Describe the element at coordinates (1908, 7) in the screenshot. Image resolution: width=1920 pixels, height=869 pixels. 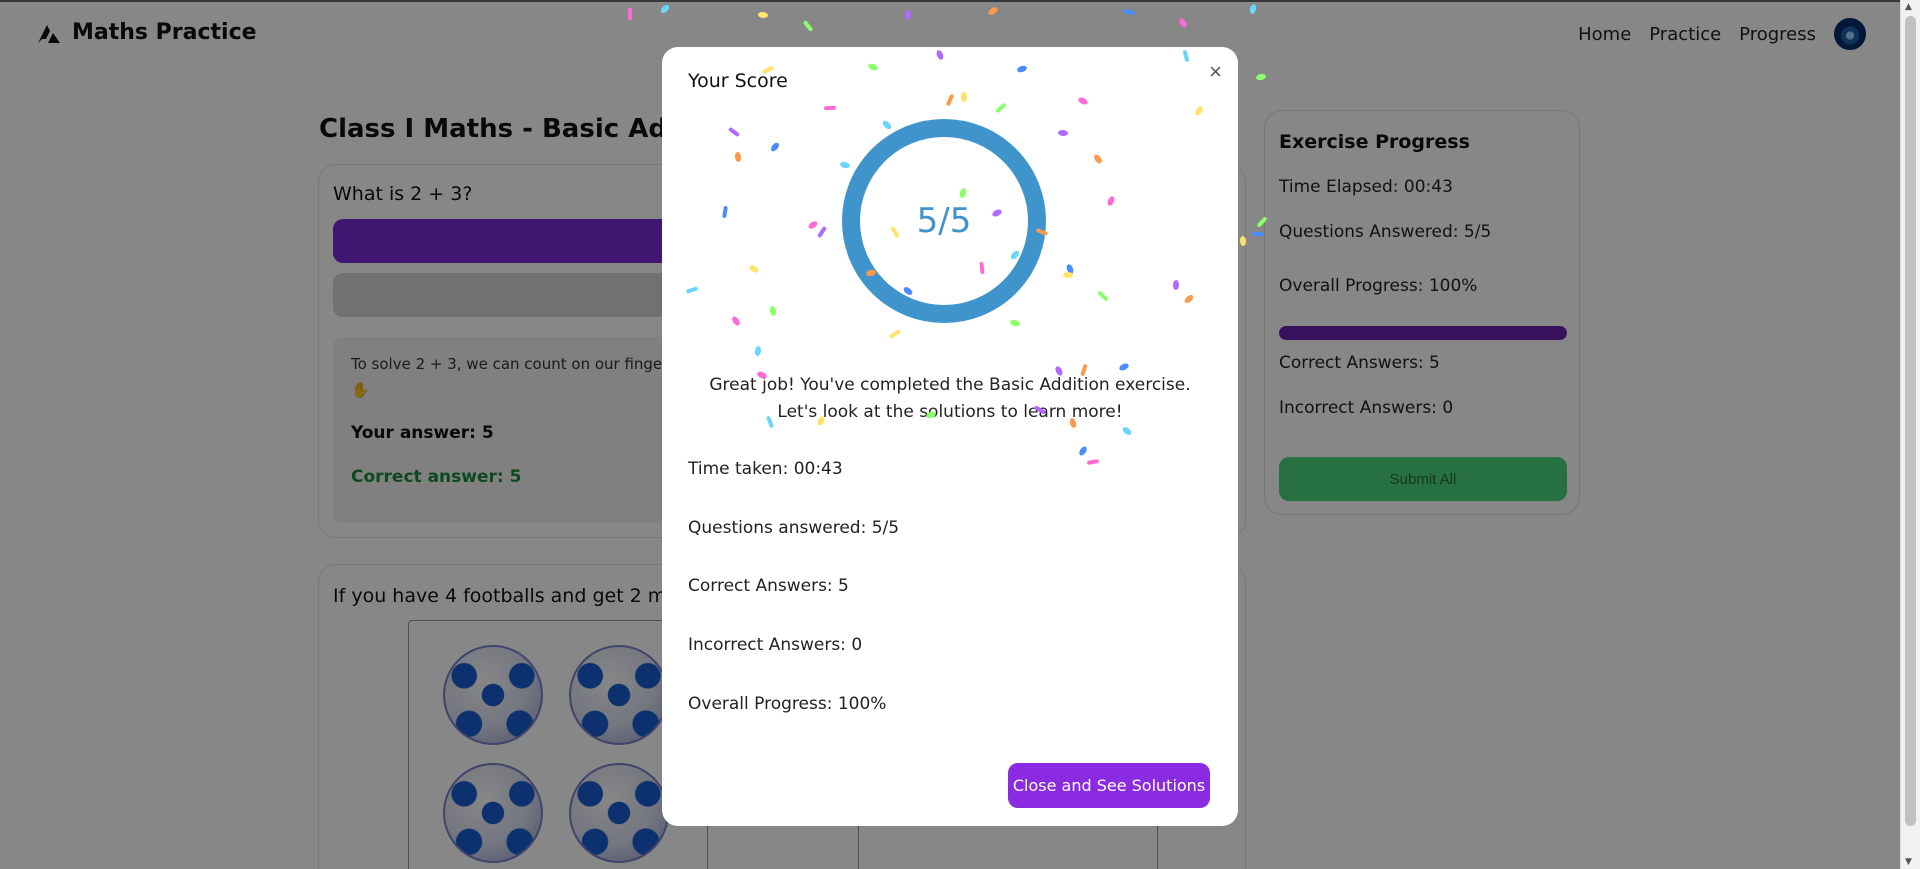
I see `scroll-up-icon: ▲` at that location.